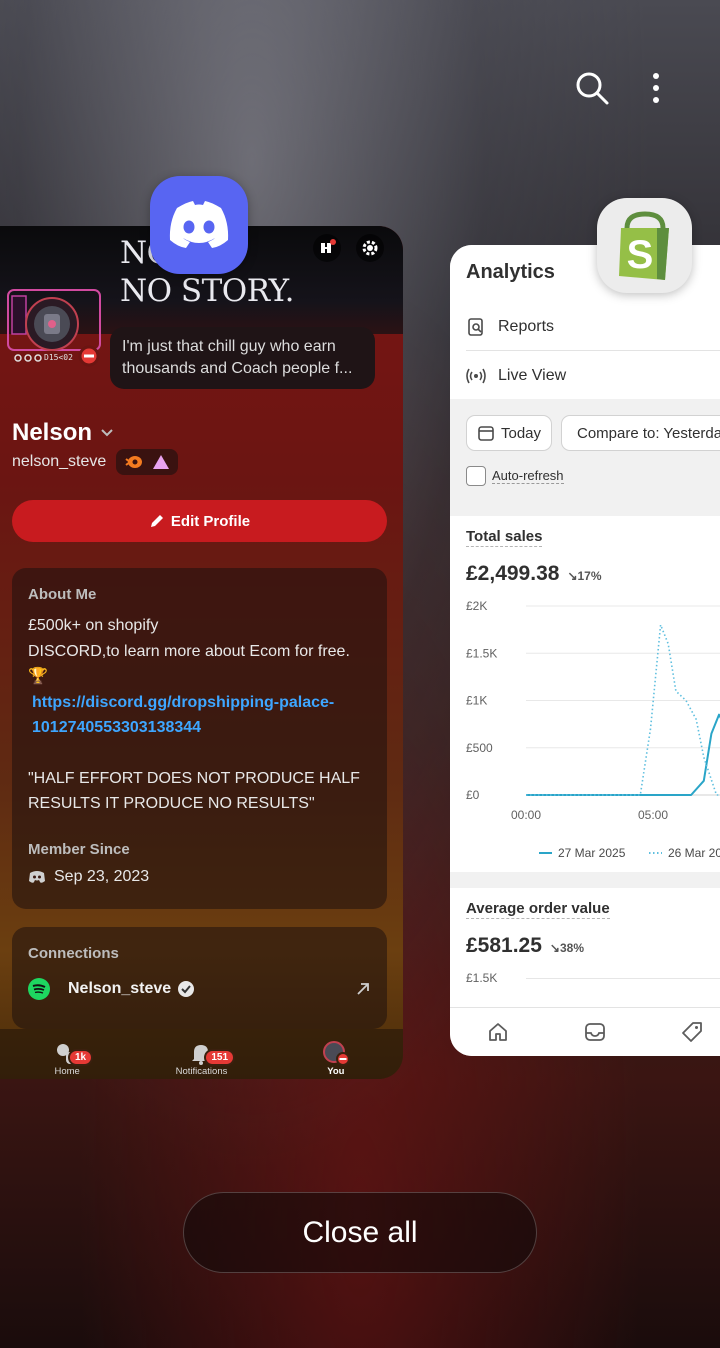  What do you see at coordinates (476, 701) in the screenshot?
I see `y-tick-label: £1K` at bounding box center [476, 701].